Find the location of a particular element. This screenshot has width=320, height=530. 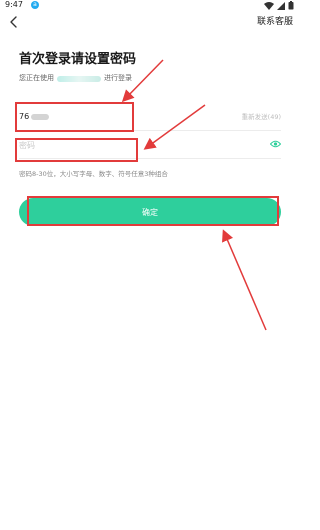

annotation-arrow-confirm is located at coordinates (244, 280).